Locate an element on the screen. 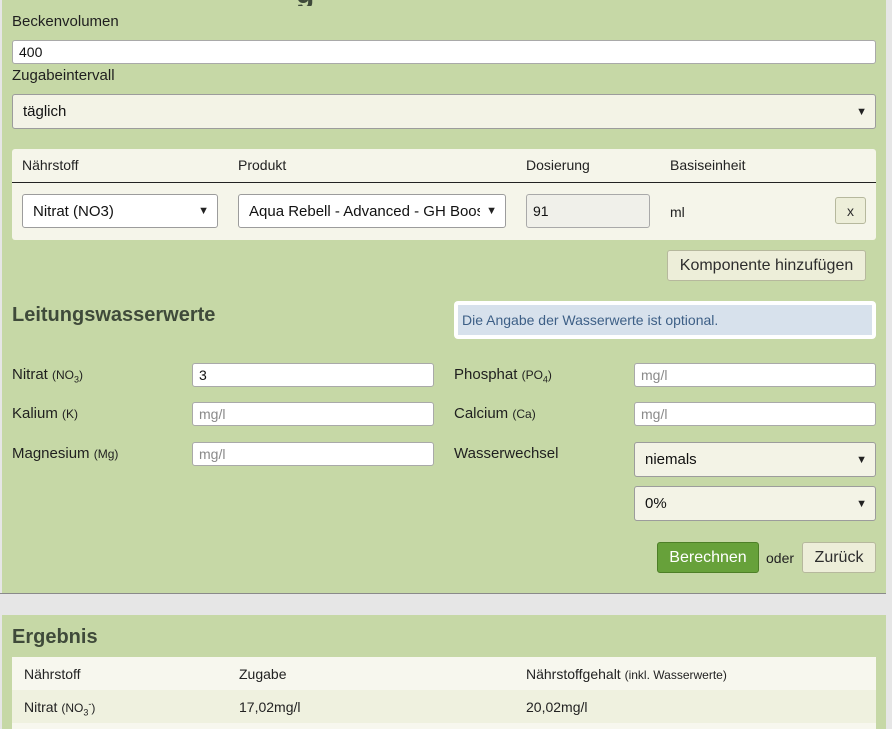 The height and width of the screenshot is (729, 892). back-button: Zurück is located at coordinates (839, 557).